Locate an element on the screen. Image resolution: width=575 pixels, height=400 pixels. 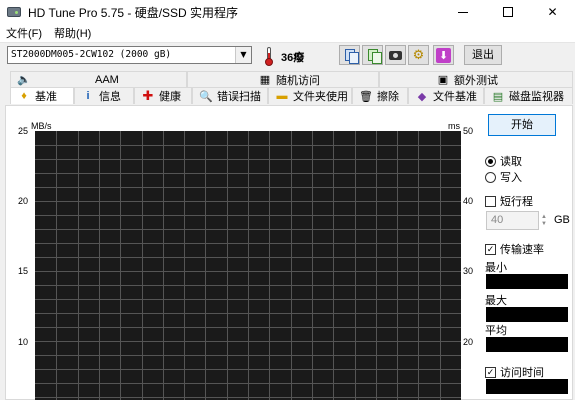
short-stroke-label: 短行程 is located at coordinates (516, 202).